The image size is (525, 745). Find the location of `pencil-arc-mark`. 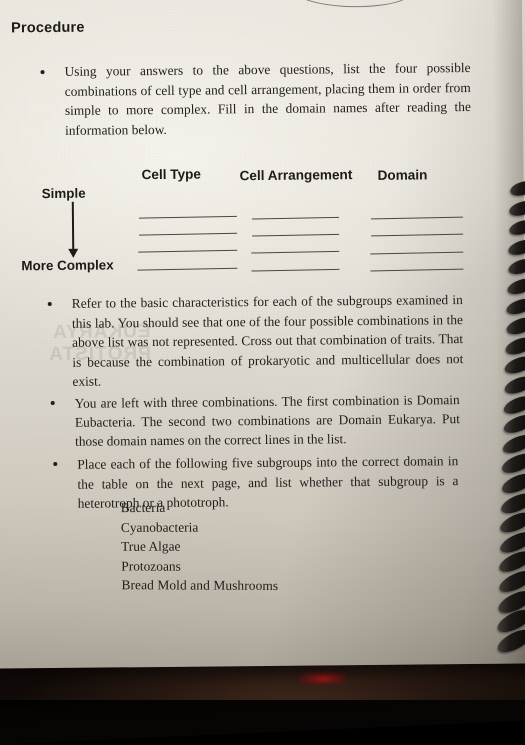

pencil-arc-mark is located at coordinates (353, 4).